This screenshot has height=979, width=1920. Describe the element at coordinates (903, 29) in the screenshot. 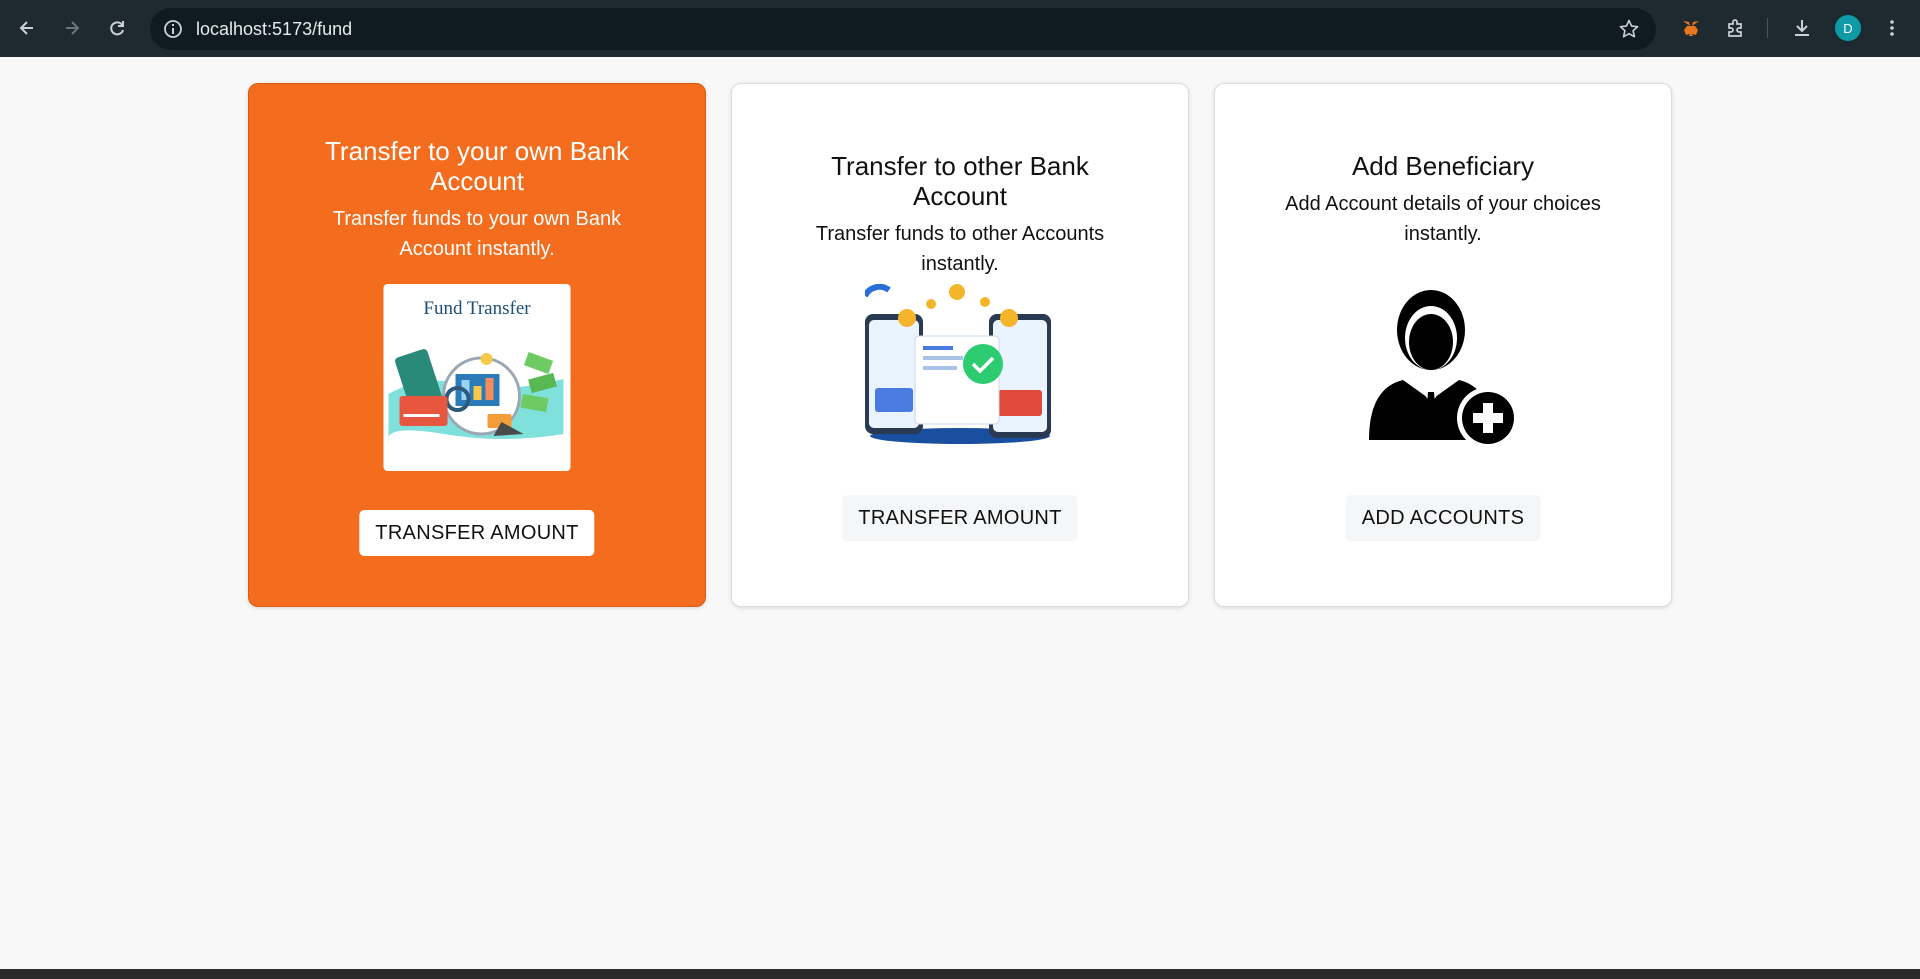

I see `address-bar: localhost:5173/fund` at that location.